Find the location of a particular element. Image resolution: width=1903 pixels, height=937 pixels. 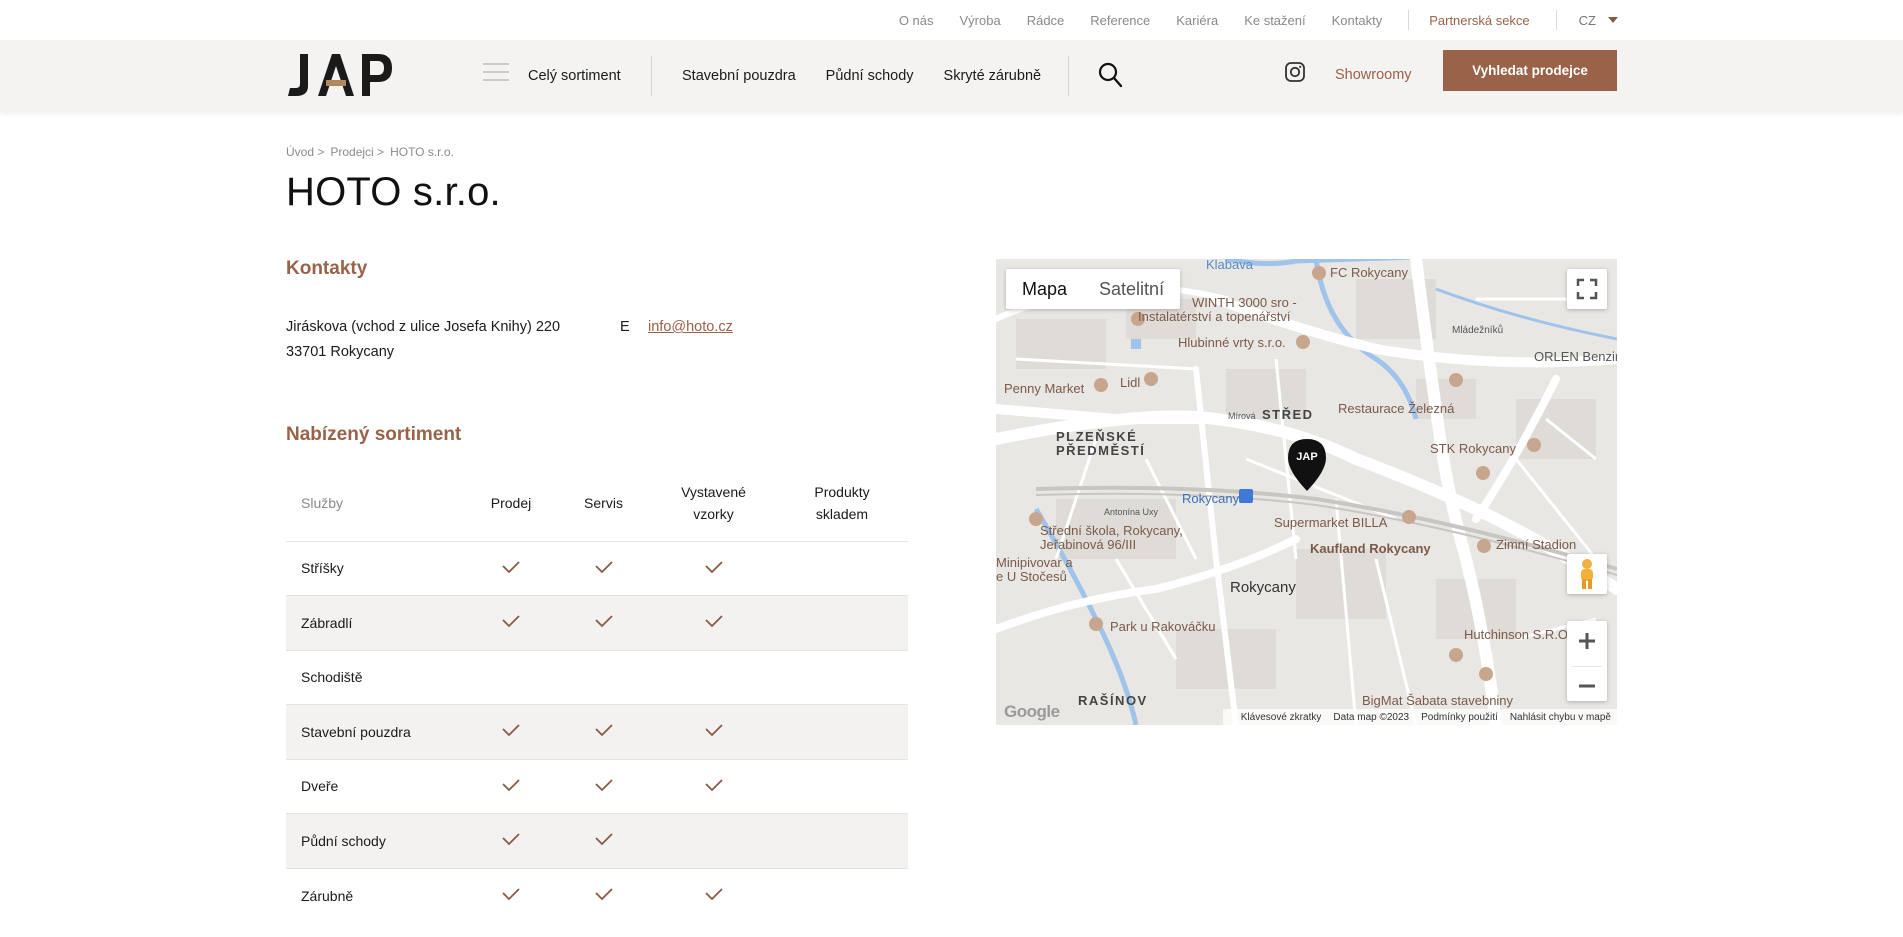

contacts-heading: Kontakty is located at coordinates (327, 268).